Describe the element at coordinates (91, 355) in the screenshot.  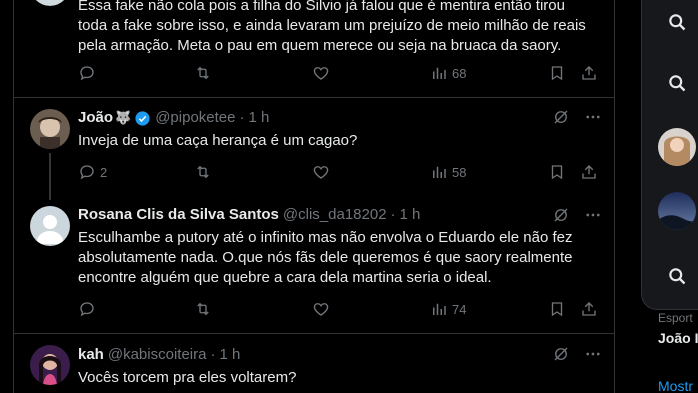
I see `display-name: kah` at that location.